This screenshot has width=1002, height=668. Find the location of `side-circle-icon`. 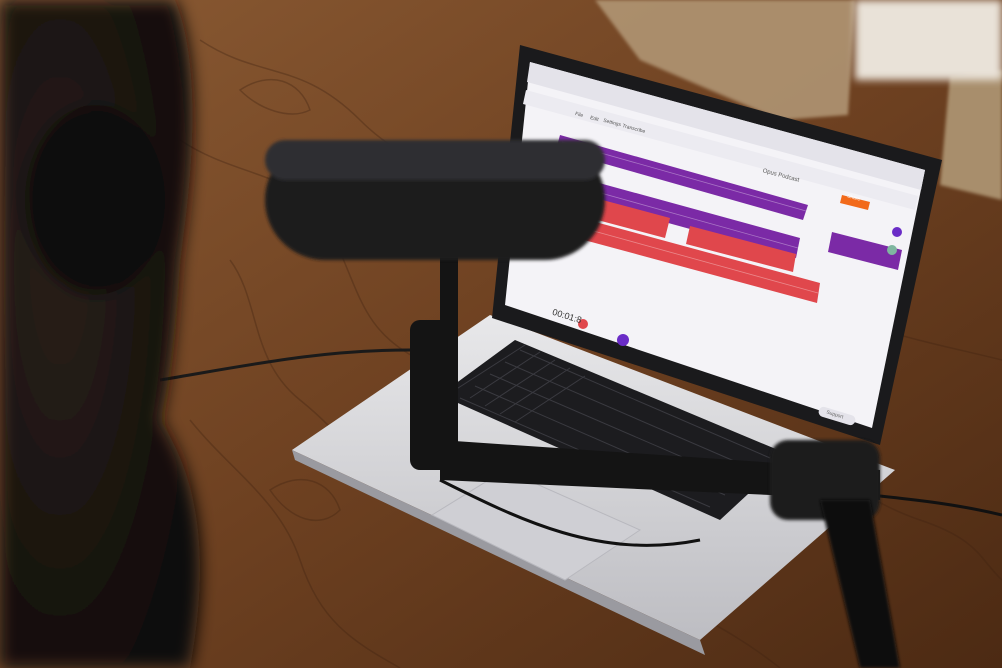

side-circle-icon is located at coordinates (897, 232).